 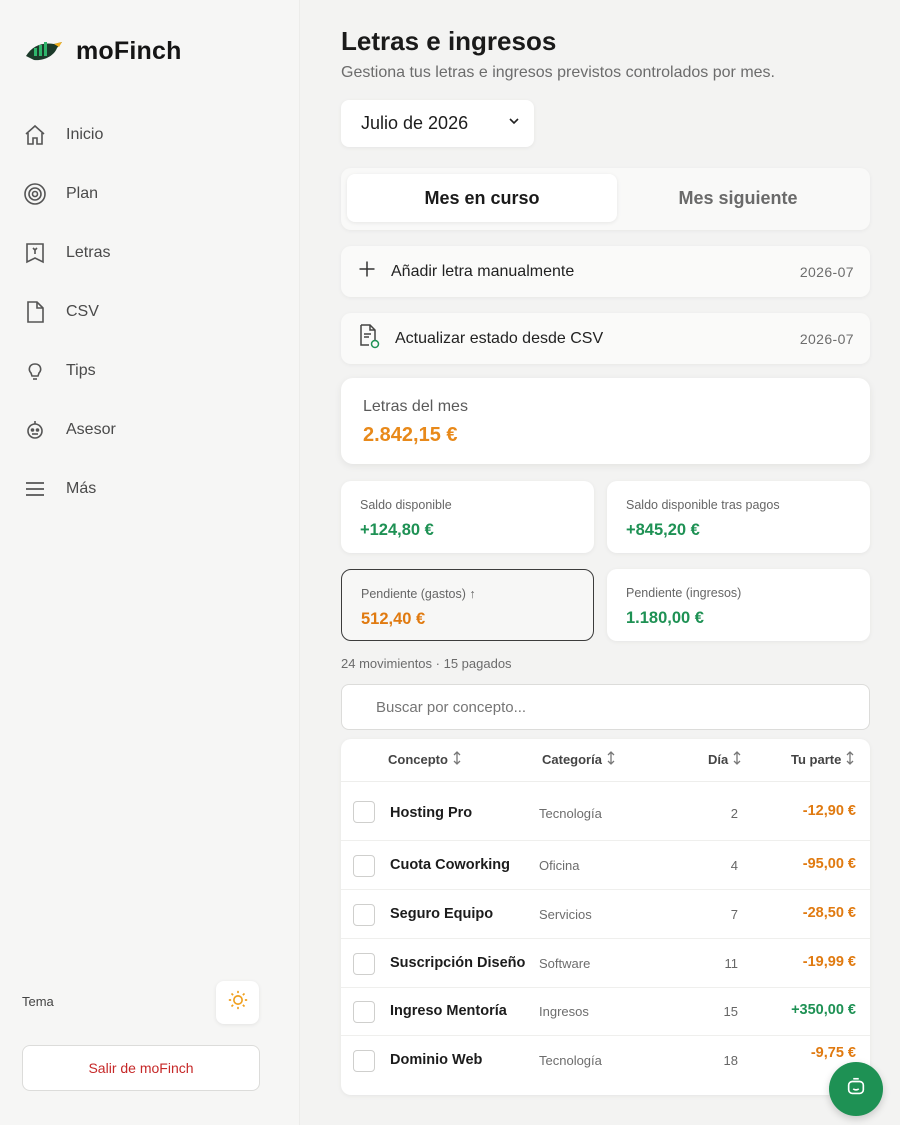 I want to click on table-row: Ingreso Mentoría Ingresos 15 +350,00 €, so click(x=605, y=1011).